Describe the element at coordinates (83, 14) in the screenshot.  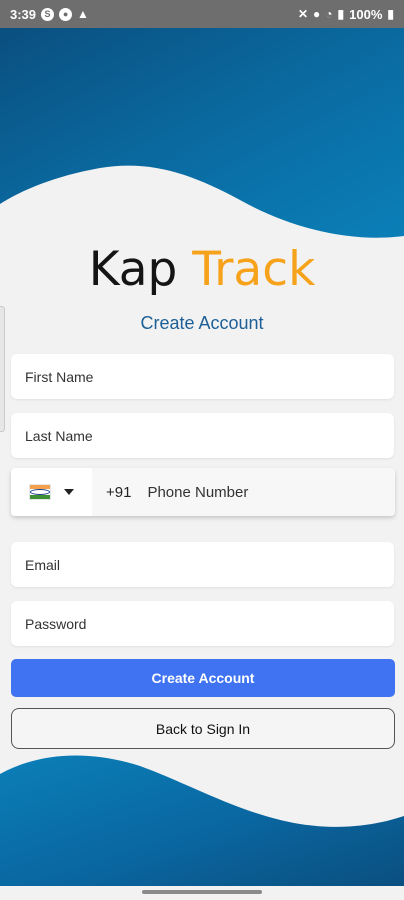
I see `warning-icon: ▲` at that location.